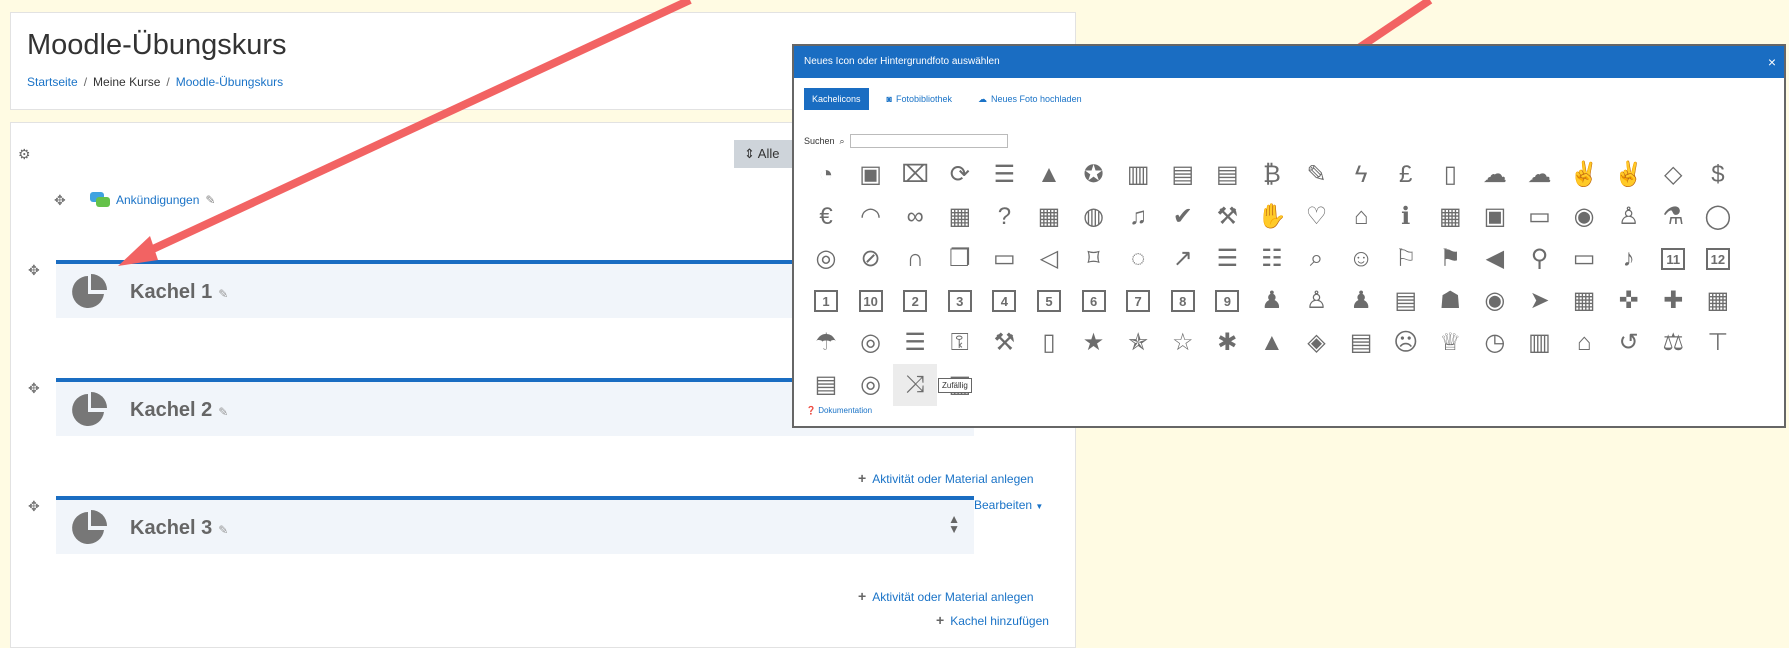  Describe the element at coordinates (1004, 259) in the screenshot. I see `laptop-icon: ▭` at that location.